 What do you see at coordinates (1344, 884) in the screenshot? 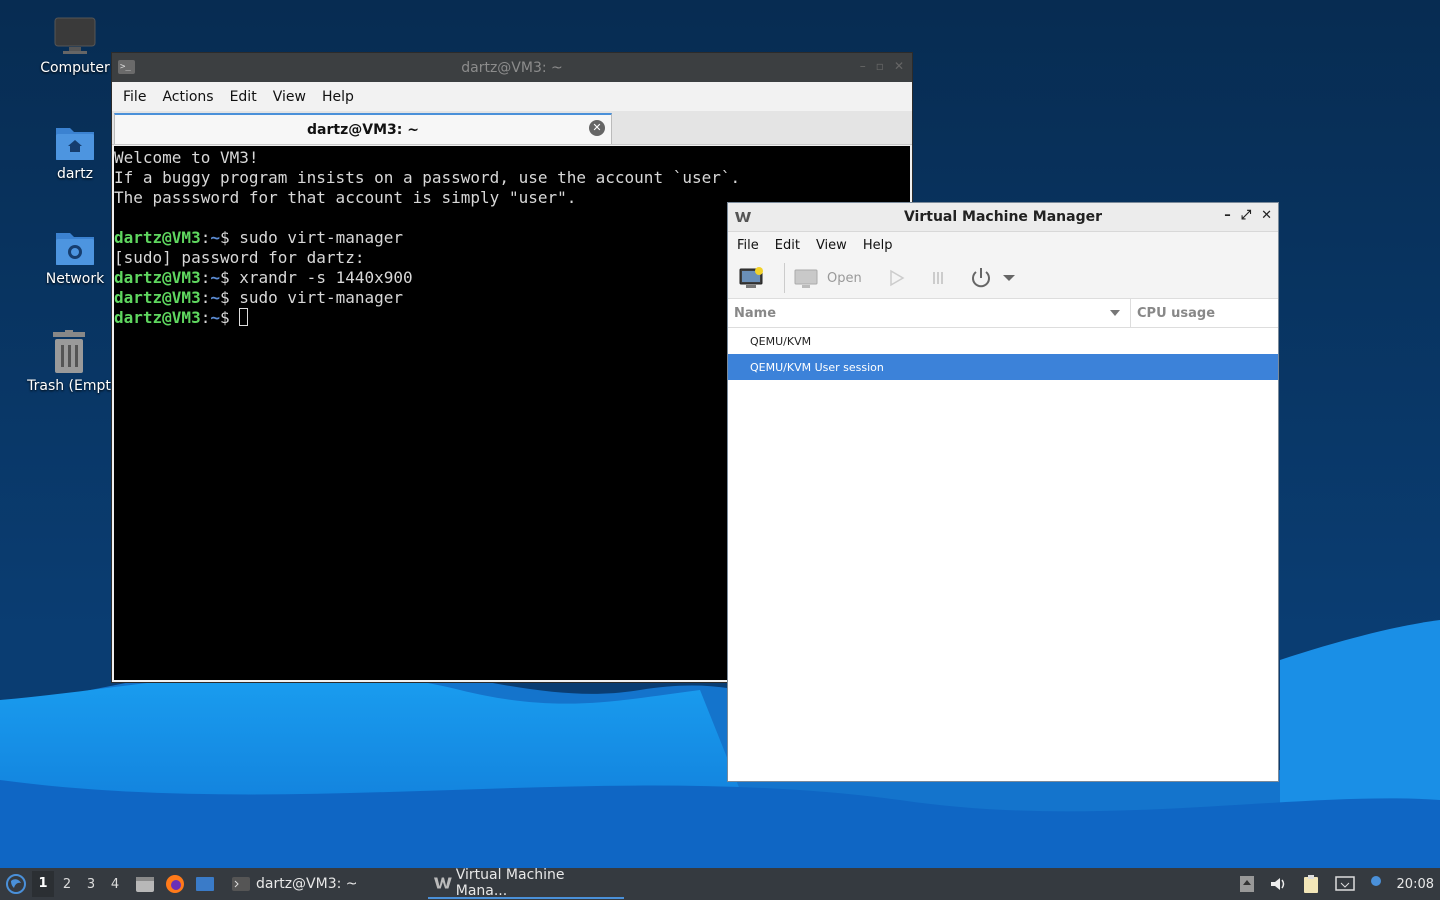
I see `network-status-icon` at bounding box center [1344, 884].